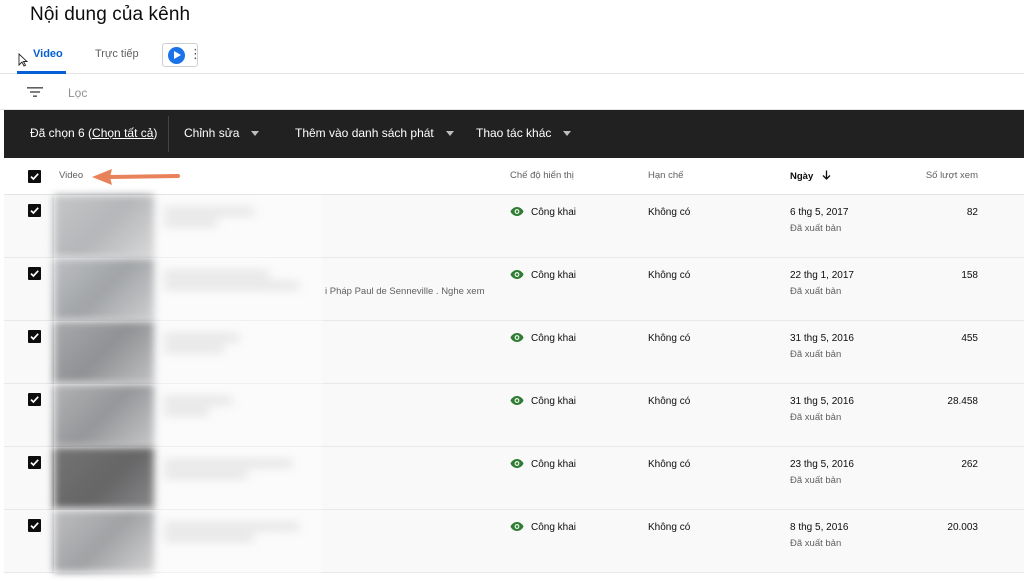 Image resolution: width=1024 pixels, height=581 pixels. I want to click on select-all-checkbox, so click(34, 176).